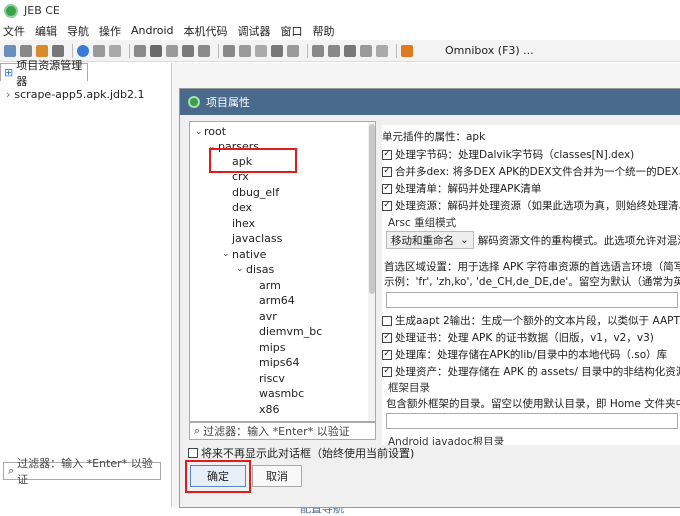 The height and width of the screenshot is (516, 680). Describe the element at coordinates (531, 320) in the screenshot. I see `checkbox-aapt2-output: 生成aapt 2输出：生成一个额外的文本片段，以类似于 AAPT2 的` at that location.